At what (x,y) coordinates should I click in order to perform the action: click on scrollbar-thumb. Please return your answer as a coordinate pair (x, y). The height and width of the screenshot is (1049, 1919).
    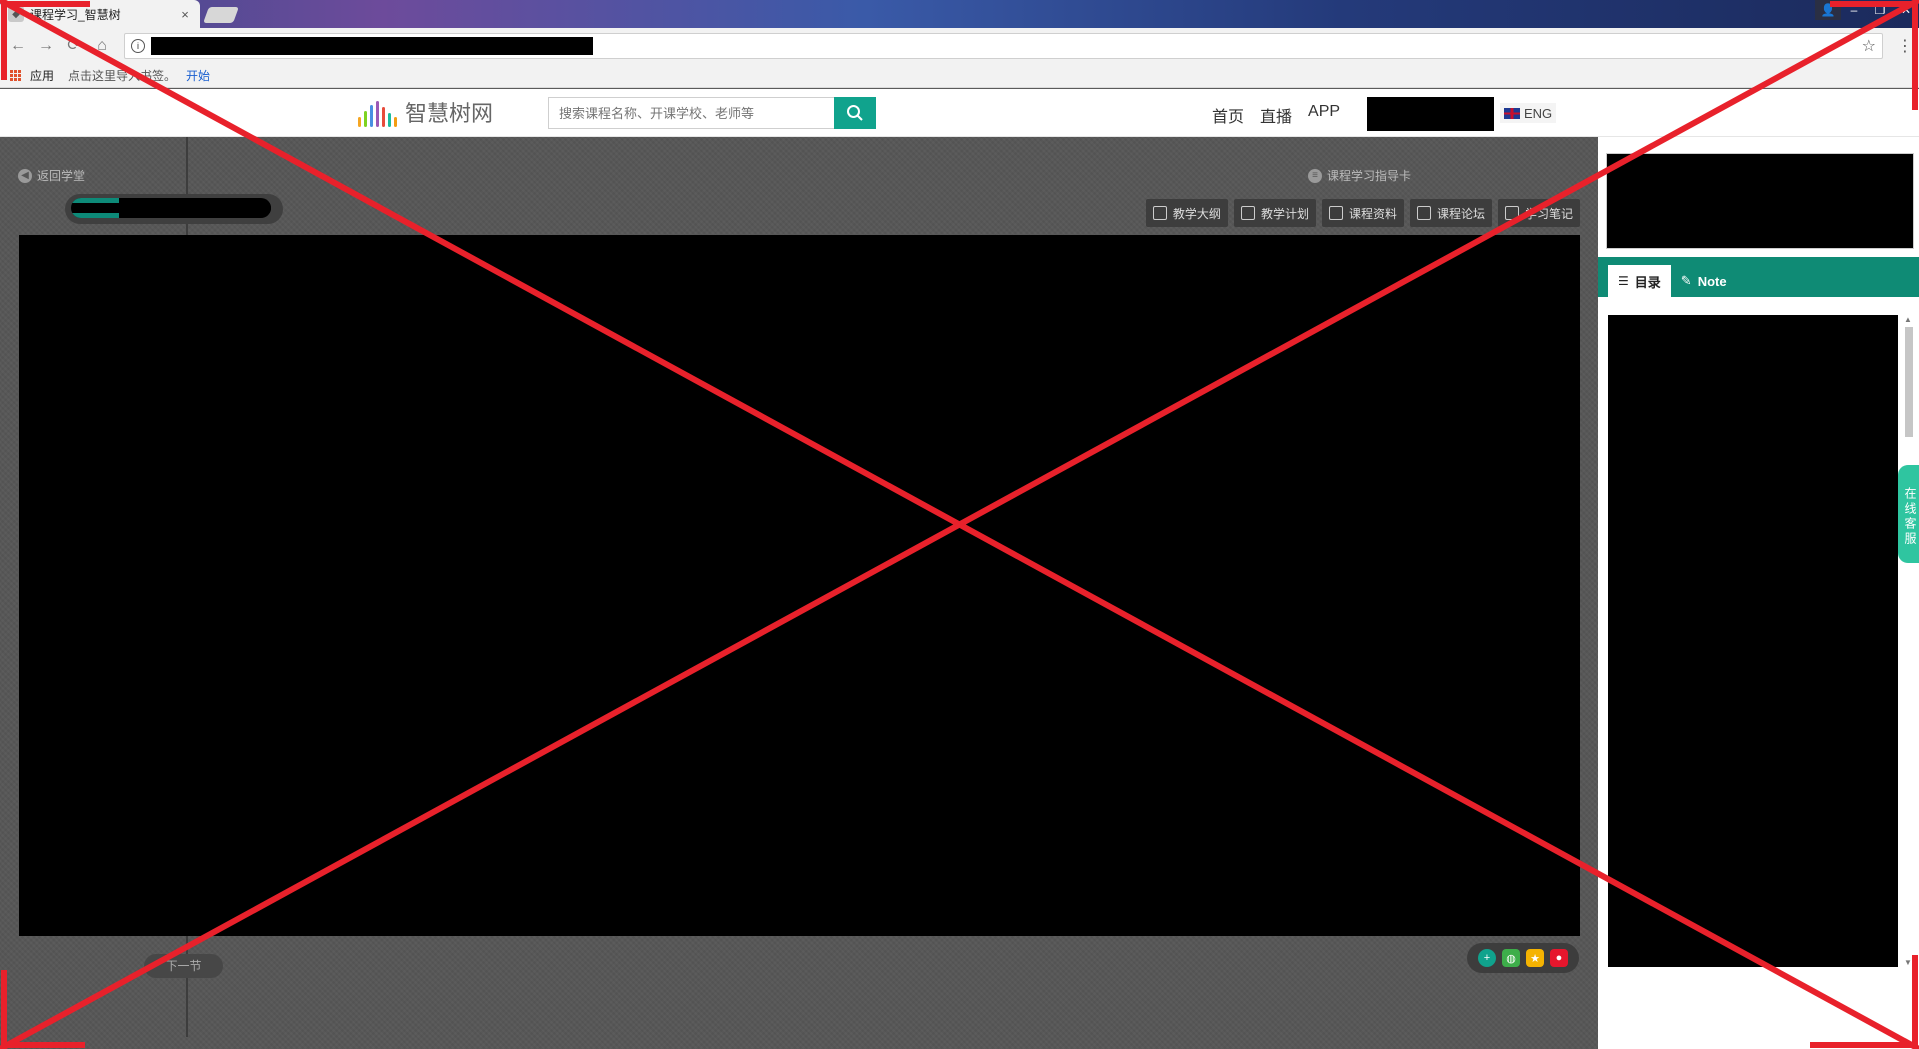
    Looking at the image, I should click on (1909, 382).